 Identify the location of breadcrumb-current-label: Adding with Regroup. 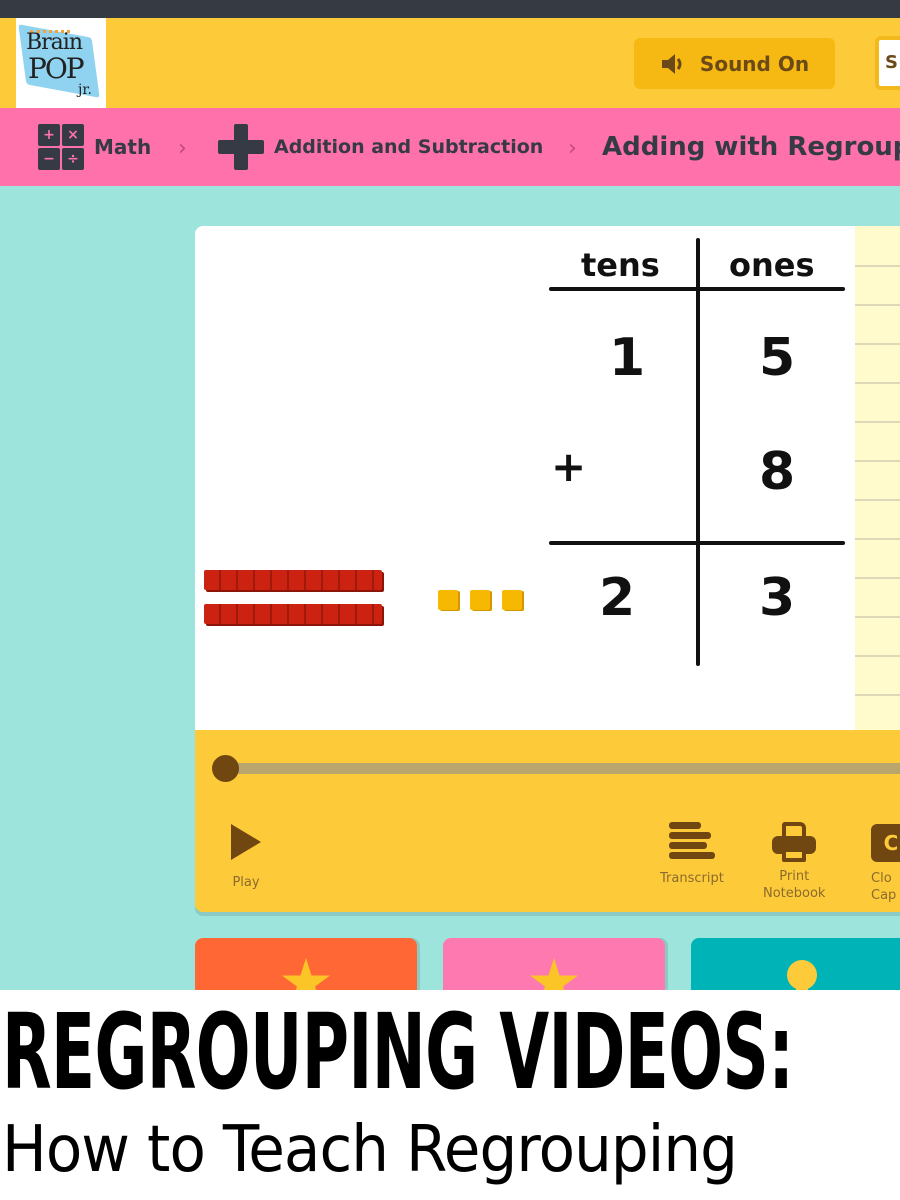
(751, 147).